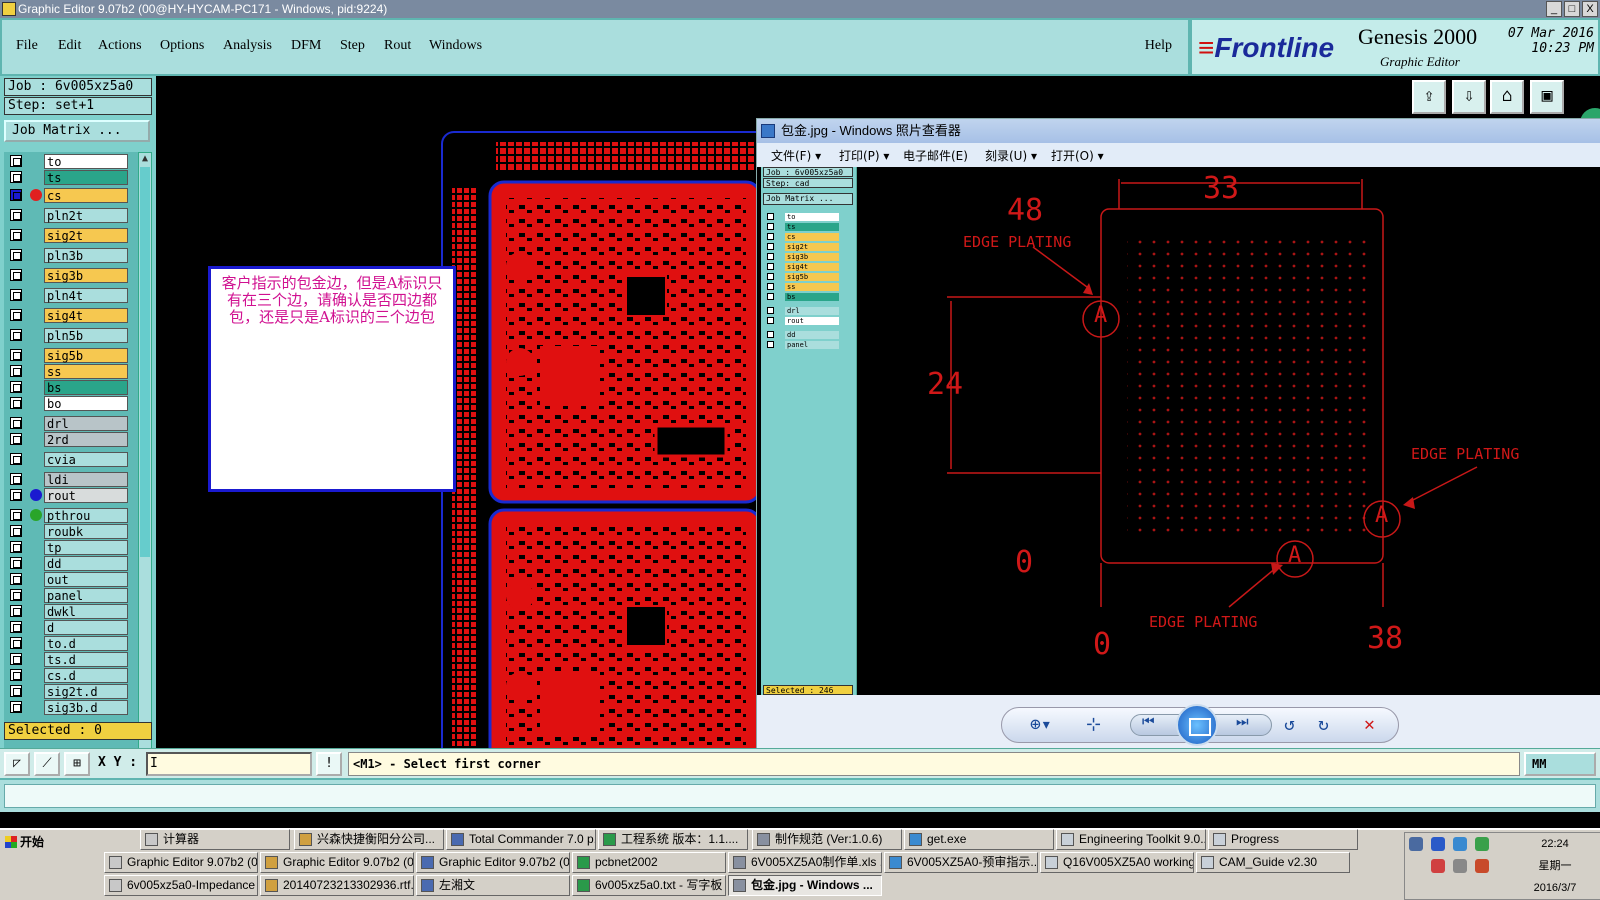 The width and height of the screenshot is (1600, 900). What do you see at coordinates (1197, 725) in the screenshot?
I see `slideshow-button` at bounding box center [1197, 725].